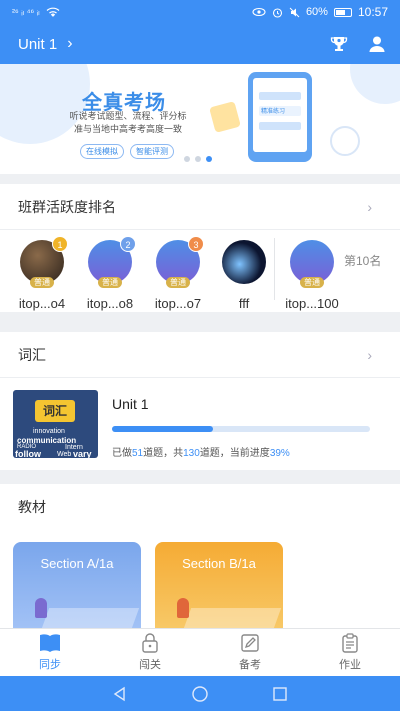  What do you see at coordinates (312, 303) in the screenshot?
I see `member-name: itop...100` at bounding box center [312, 303].